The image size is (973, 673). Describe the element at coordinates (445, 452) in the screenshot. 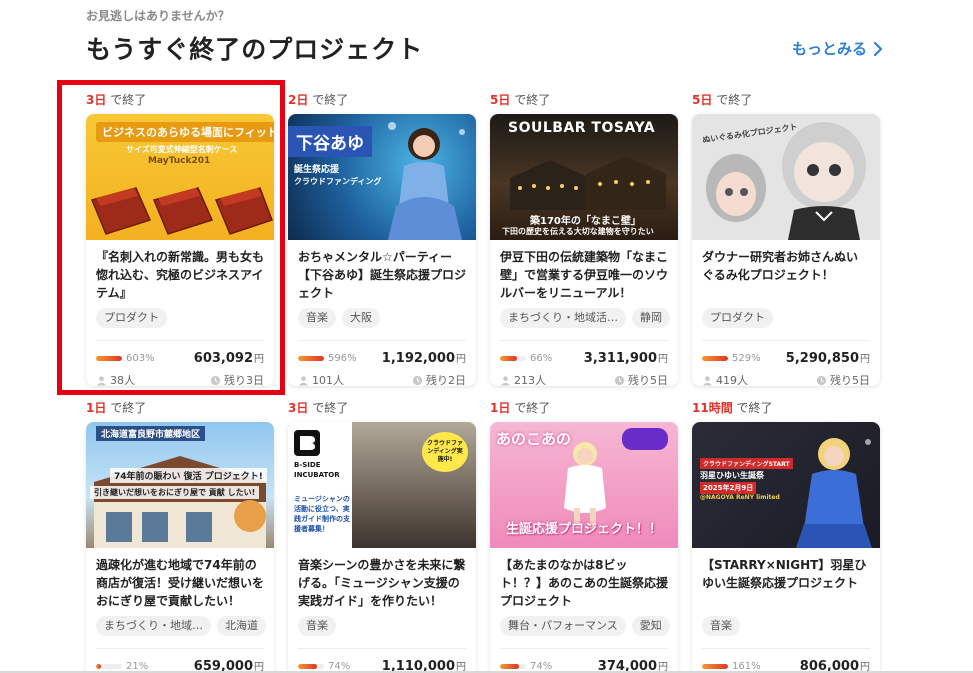

I see `thumb-text: クラウドファンディング実施中!` at that location.